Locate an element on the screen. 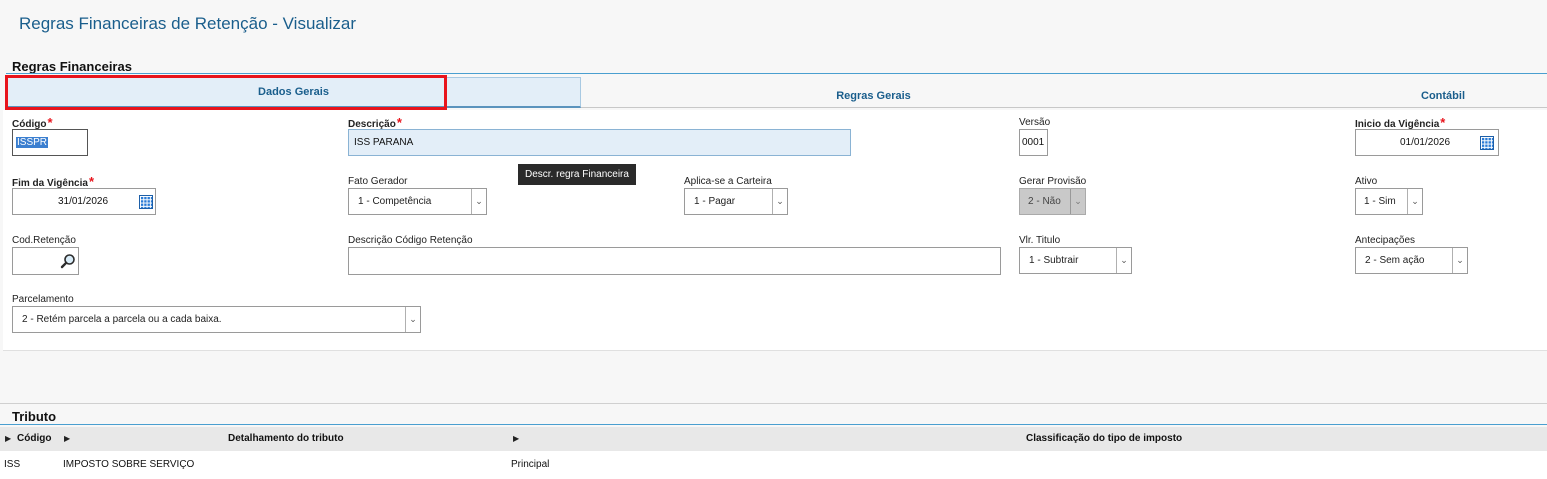 The image size is (1547, 479). inicio-vigencia-field: 01/01/2026 is located at coordinates (1427, 142).